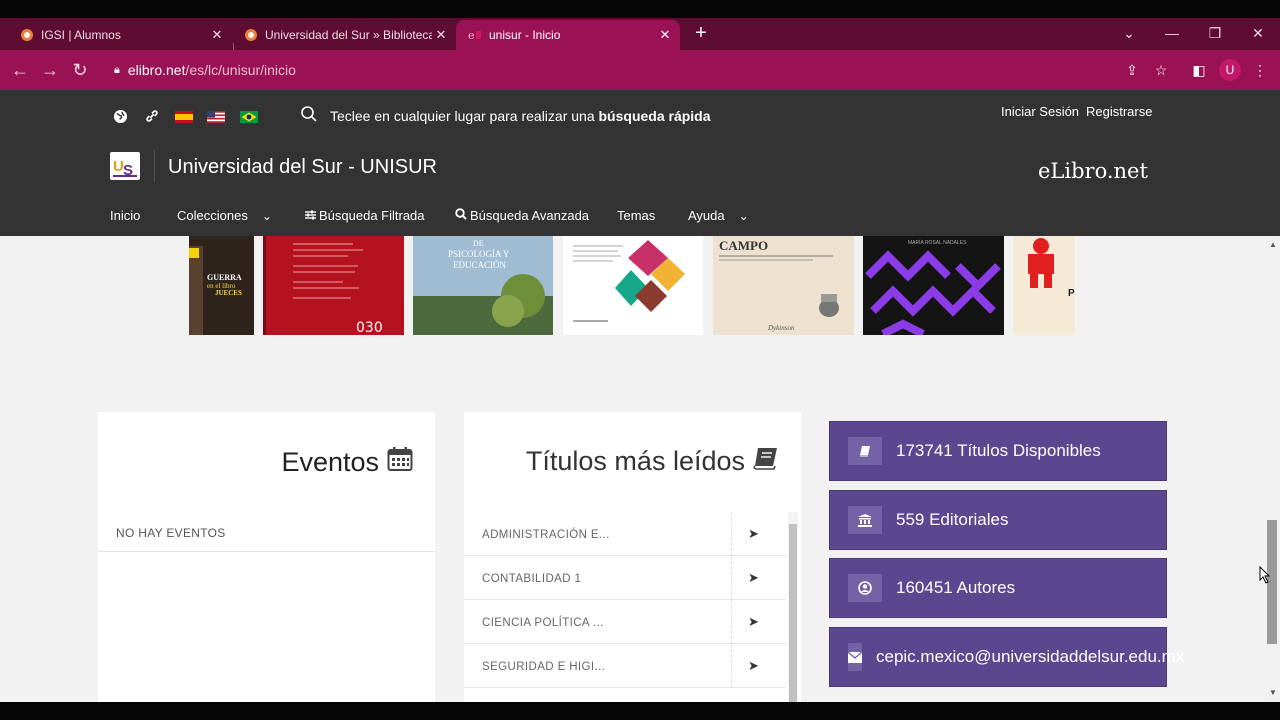  What do you see at coordinates (80, 70) in the screenshot?
I see `reload-icon: ↻` at bounding box center [80, 70].